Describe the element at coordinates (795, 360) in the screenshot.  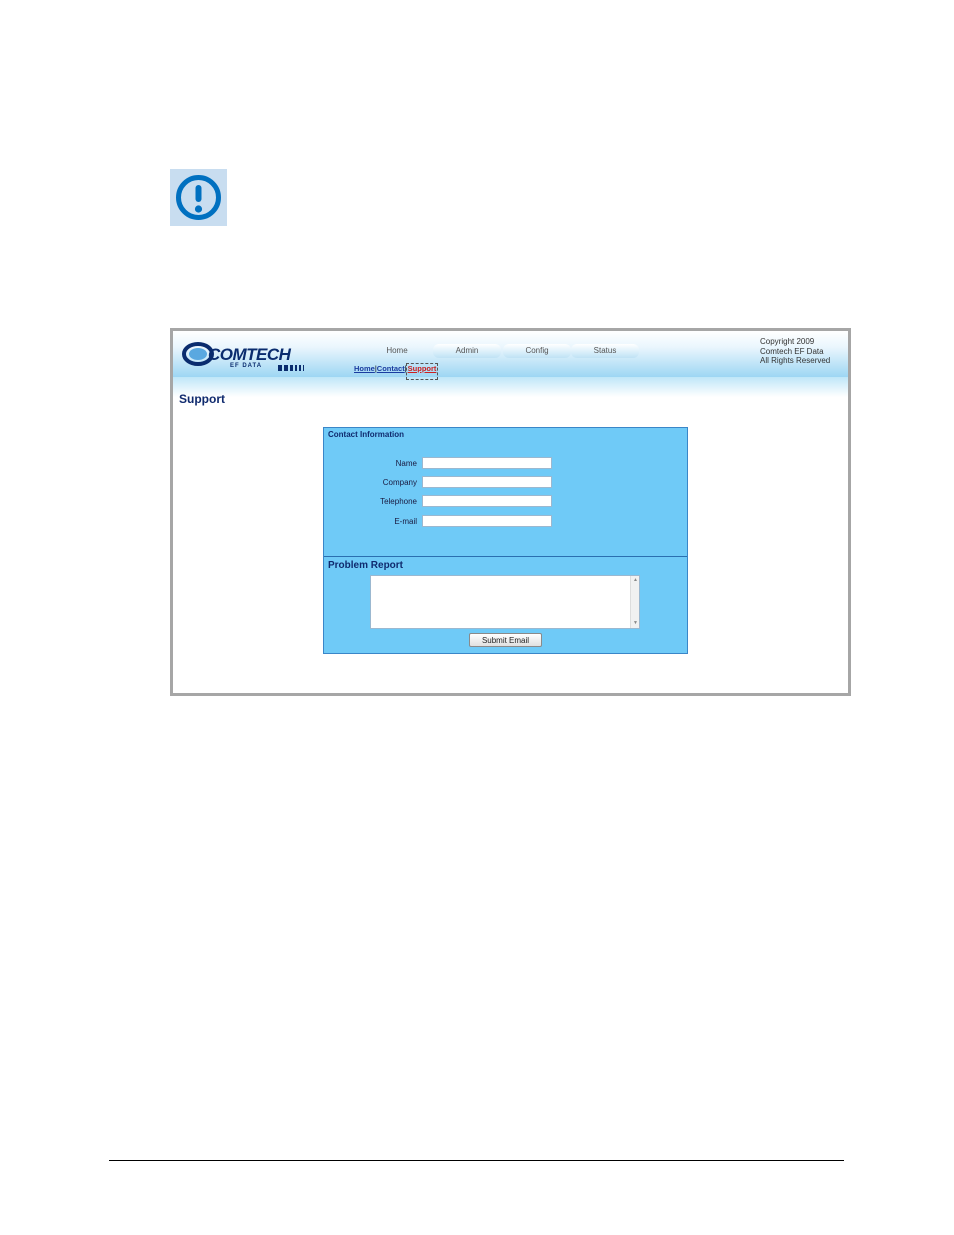
I see `copyright-rights: All Rights Reserved` at that location.